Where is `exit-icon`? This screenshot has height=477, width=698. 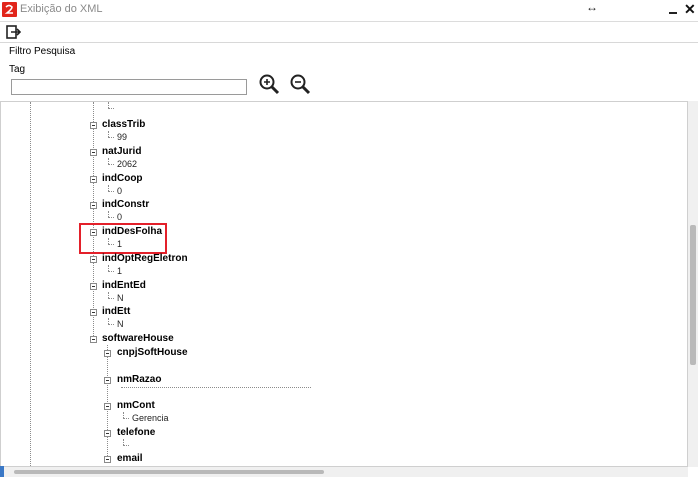
exit-icon is located at coordinates (14, 32).